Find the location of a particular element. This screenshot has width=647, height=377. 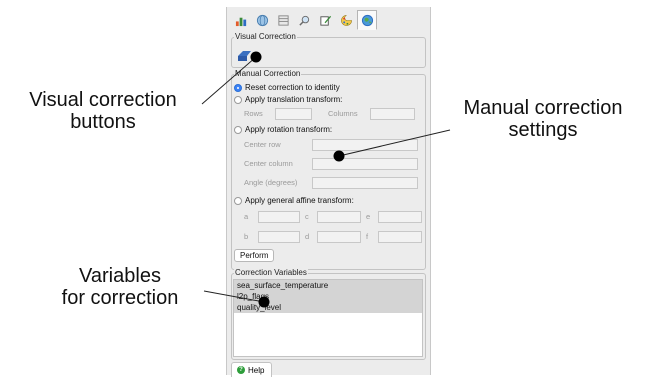

chart-icon is located at coordinates (241, 20).